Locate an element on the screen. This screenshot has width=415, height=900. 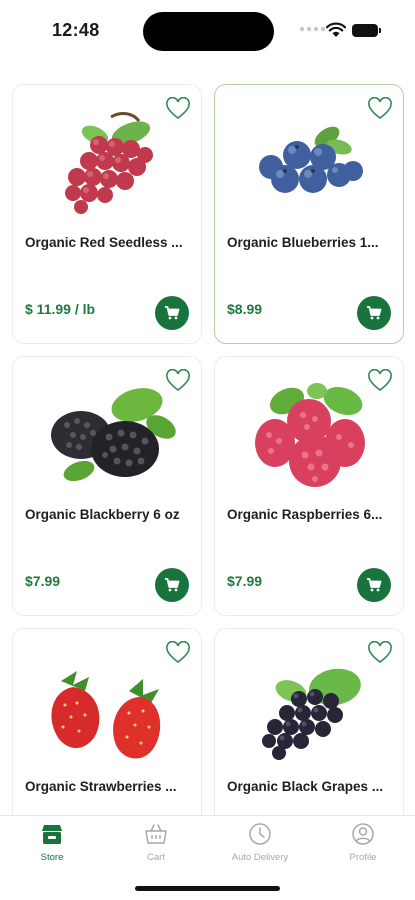
product-price: $ 11.99 / lb is located at coordinates (60, 309).